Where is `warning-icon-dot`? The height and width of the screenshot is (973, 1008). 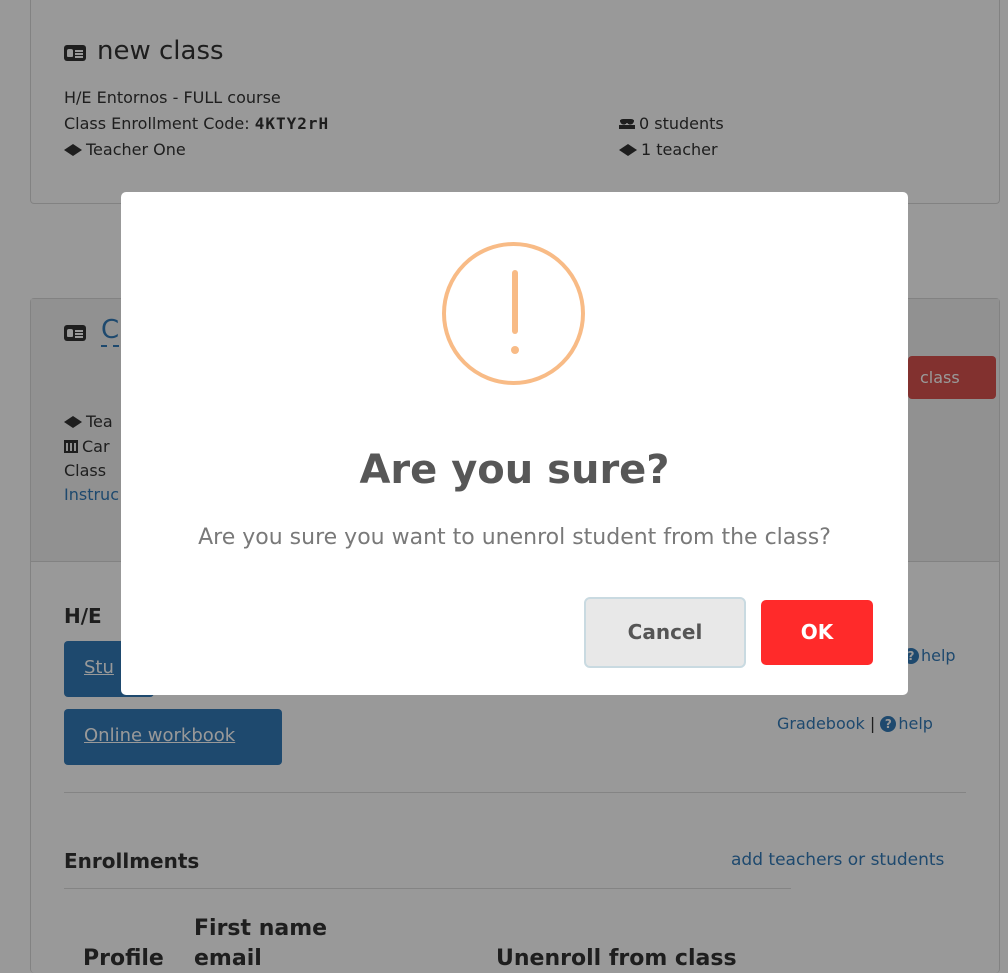 warning-icon-dot is located at coordinates (515, 350).